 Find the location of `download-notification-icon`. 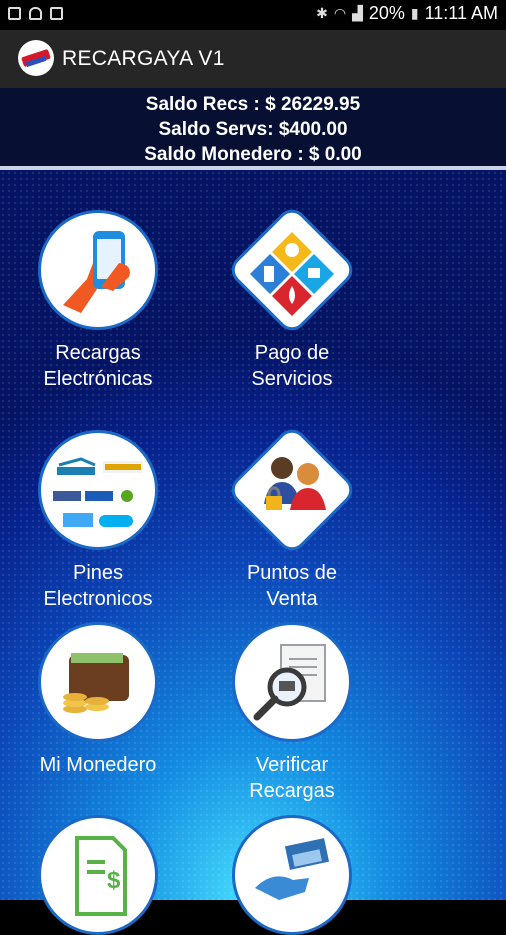

download-notification-icon is located at coordinates (35, 13).